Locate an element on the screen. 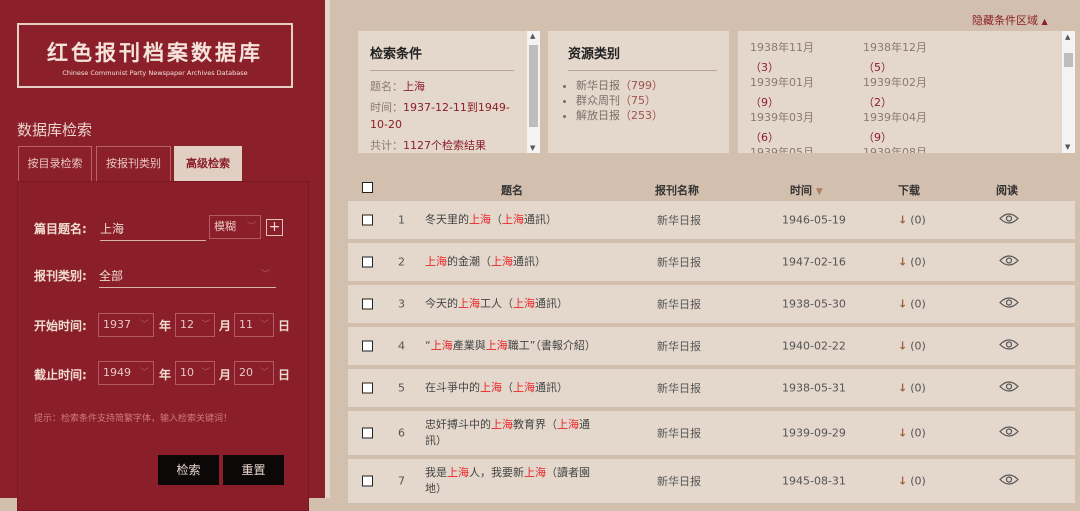 The image size is (1080, 511). end-day-select: 20 ﹀ is located at coordinates (254, 373).